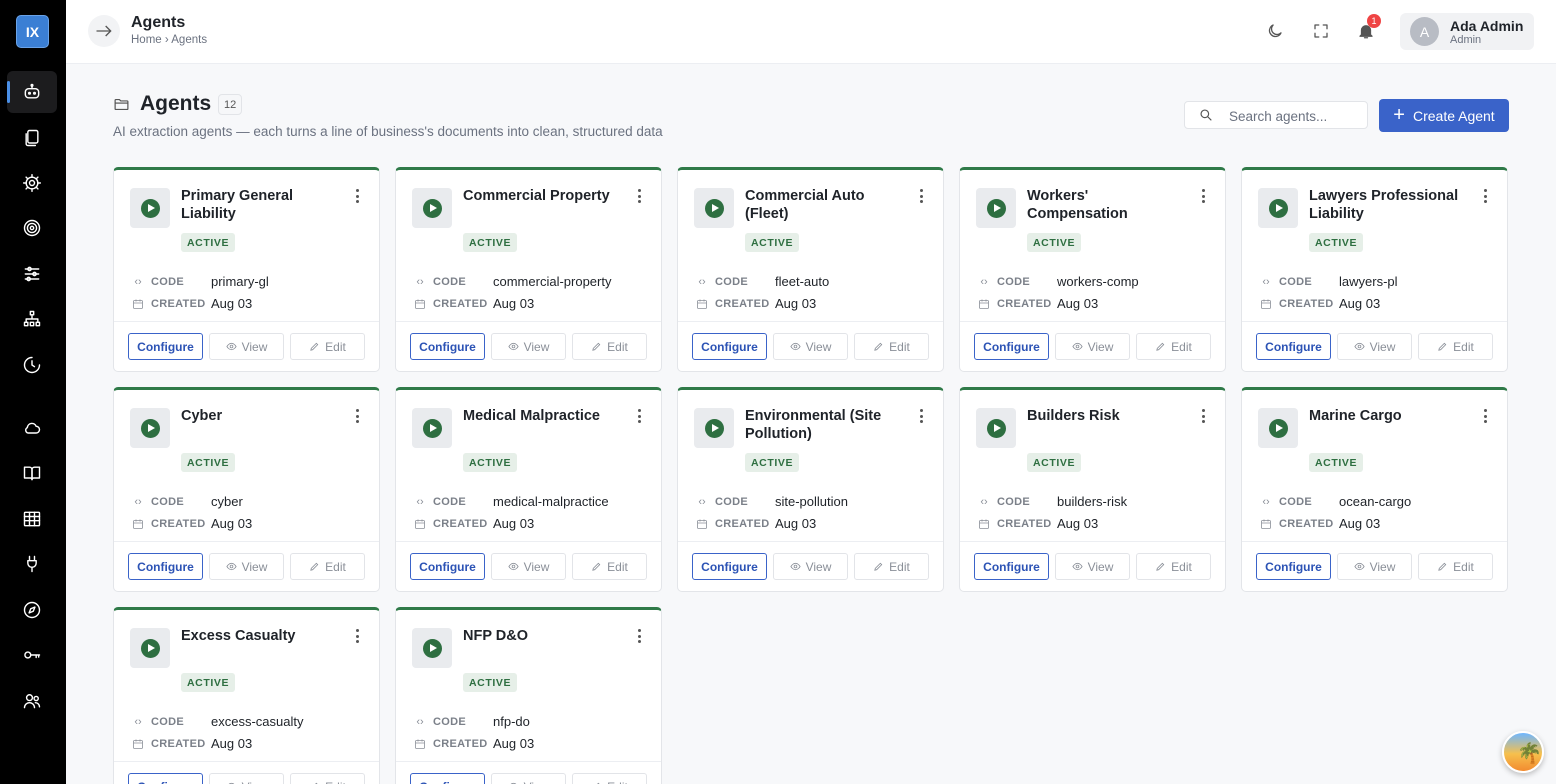  What do you see at coordinates (32, 274) in the screenshot?
I see `sidebar-item-filters` at bounding box center [32, 274].